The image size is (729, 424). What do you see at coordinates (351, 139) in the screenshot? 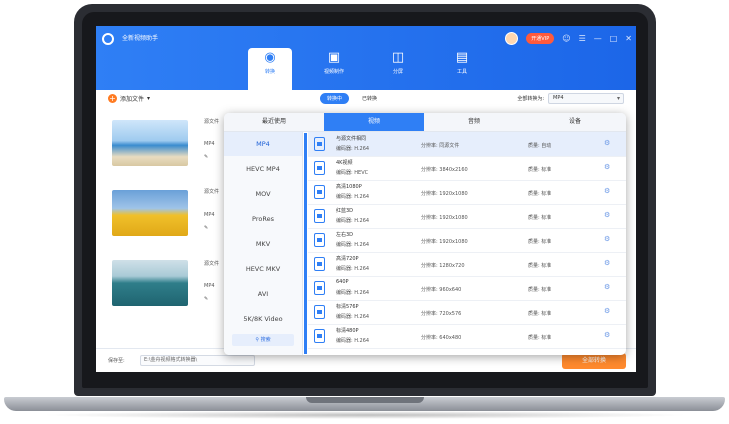
I see `preset-name: 与源文件相同` at bounding box center [351, 139].